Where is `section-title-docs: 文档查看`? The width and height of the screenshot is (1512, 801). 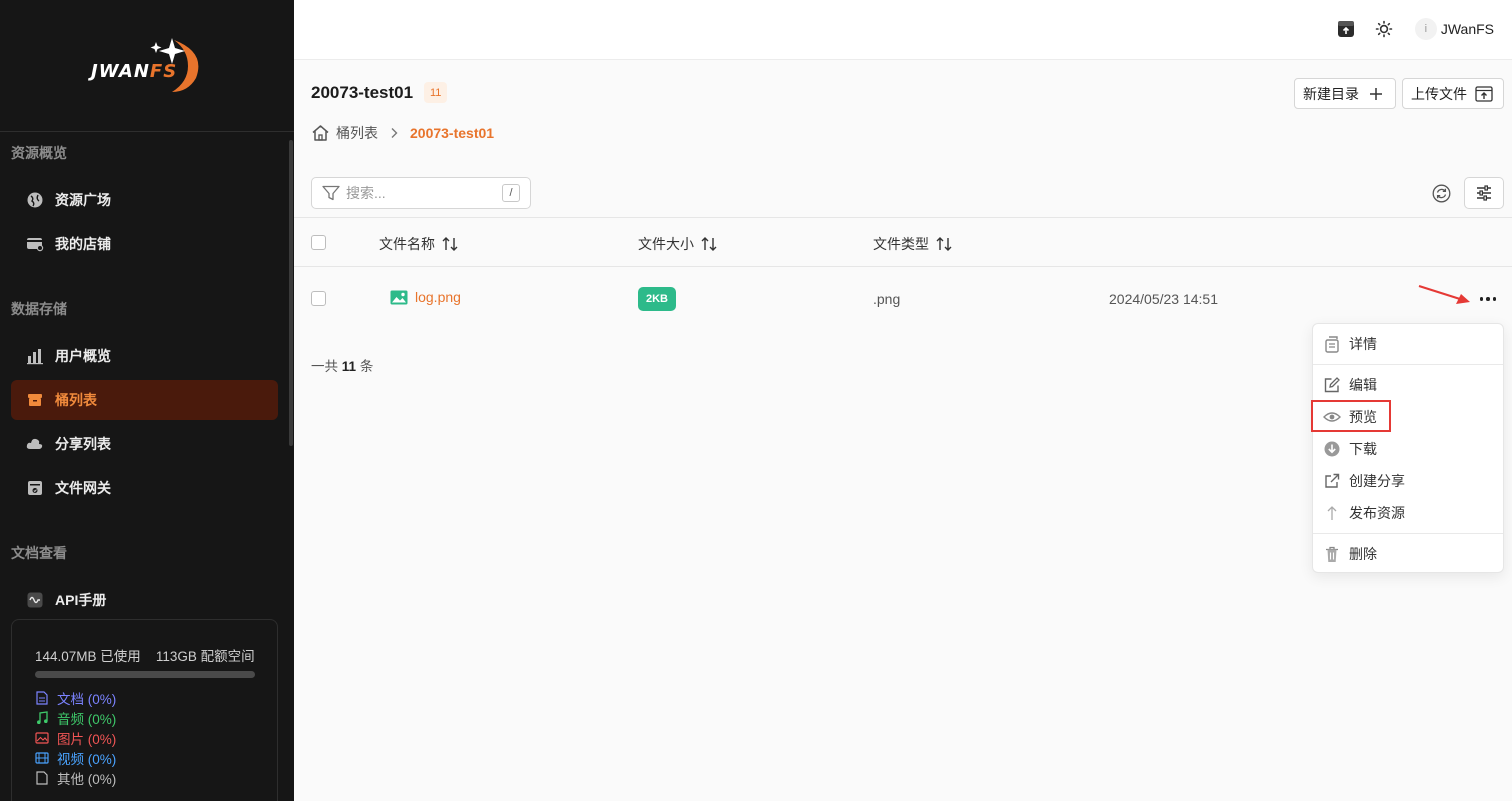
section-title-docs: 文档查看 is located at coordinates (39, 553).